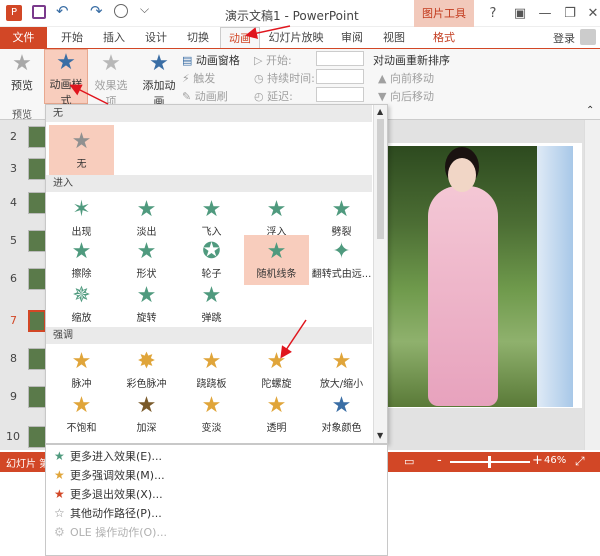  Describe the element at coordinates (23, 37) in the screenshot. I see `tab-file: 文件` at that location.